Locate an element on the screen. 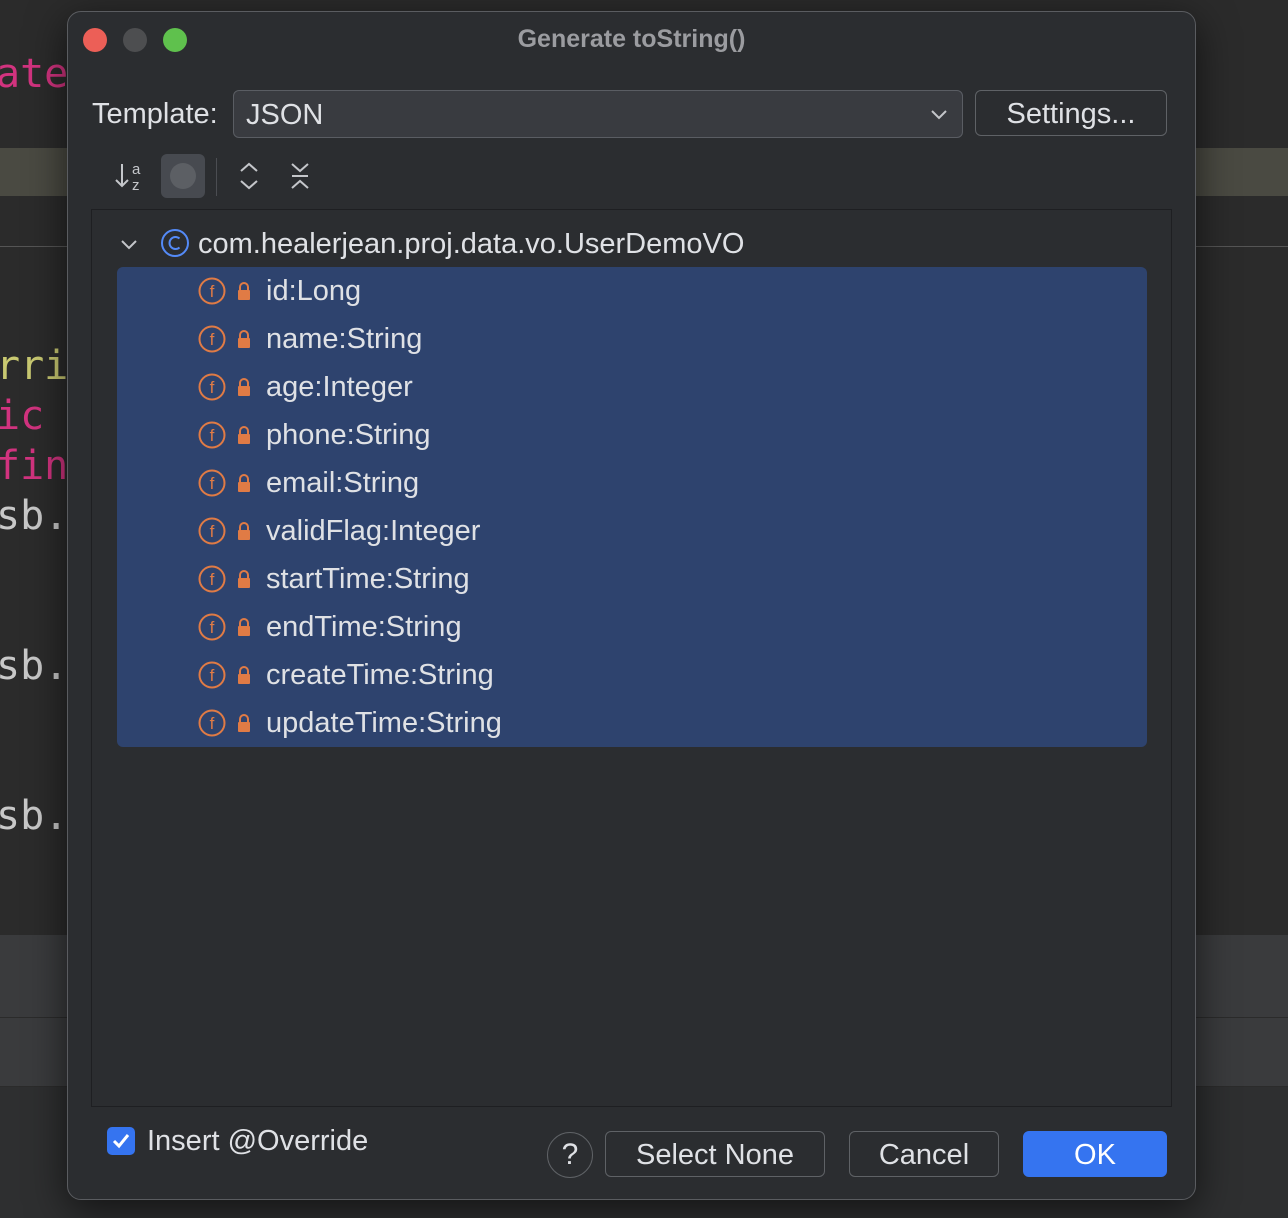 This screenshot has width=1288, height=1218. checkmark-icon is located at coordinates (121, 1141).